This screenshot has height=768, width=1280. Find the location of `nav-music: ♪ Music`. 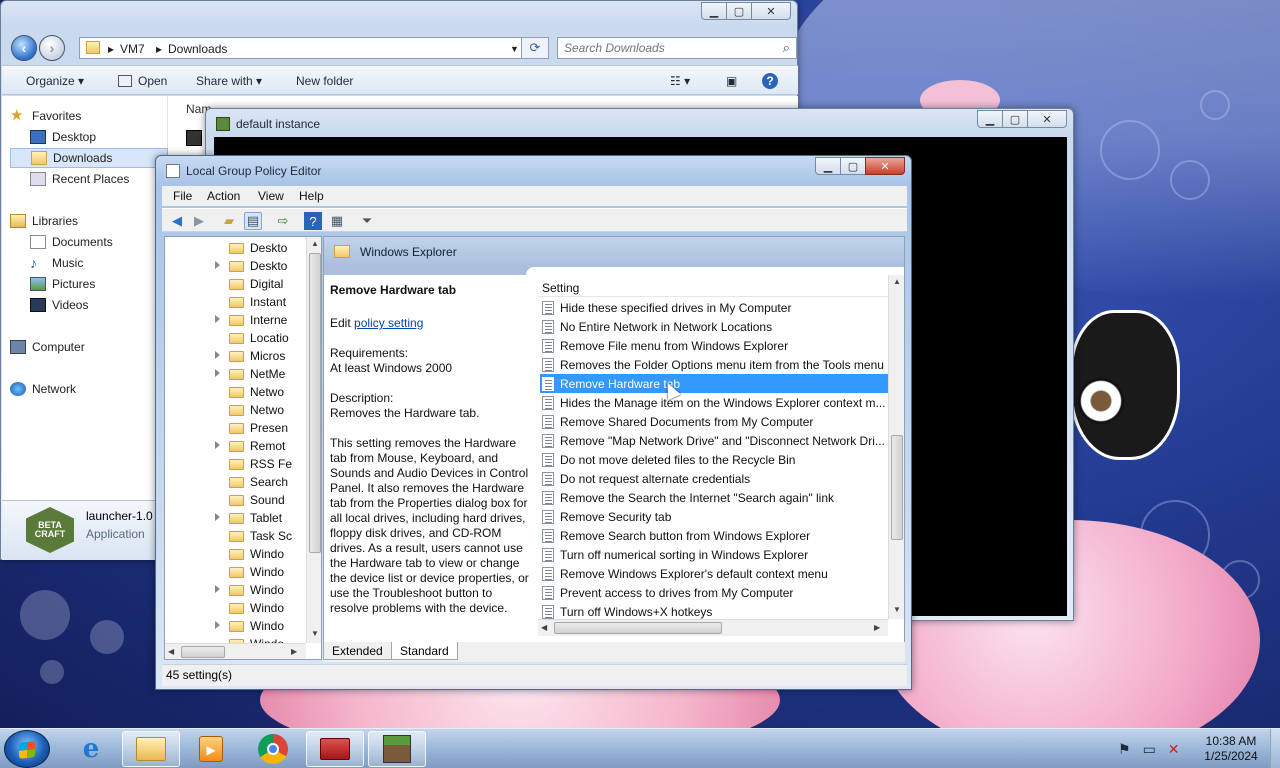

nav-music: ♪ Music is located at coordinates (98, 263).